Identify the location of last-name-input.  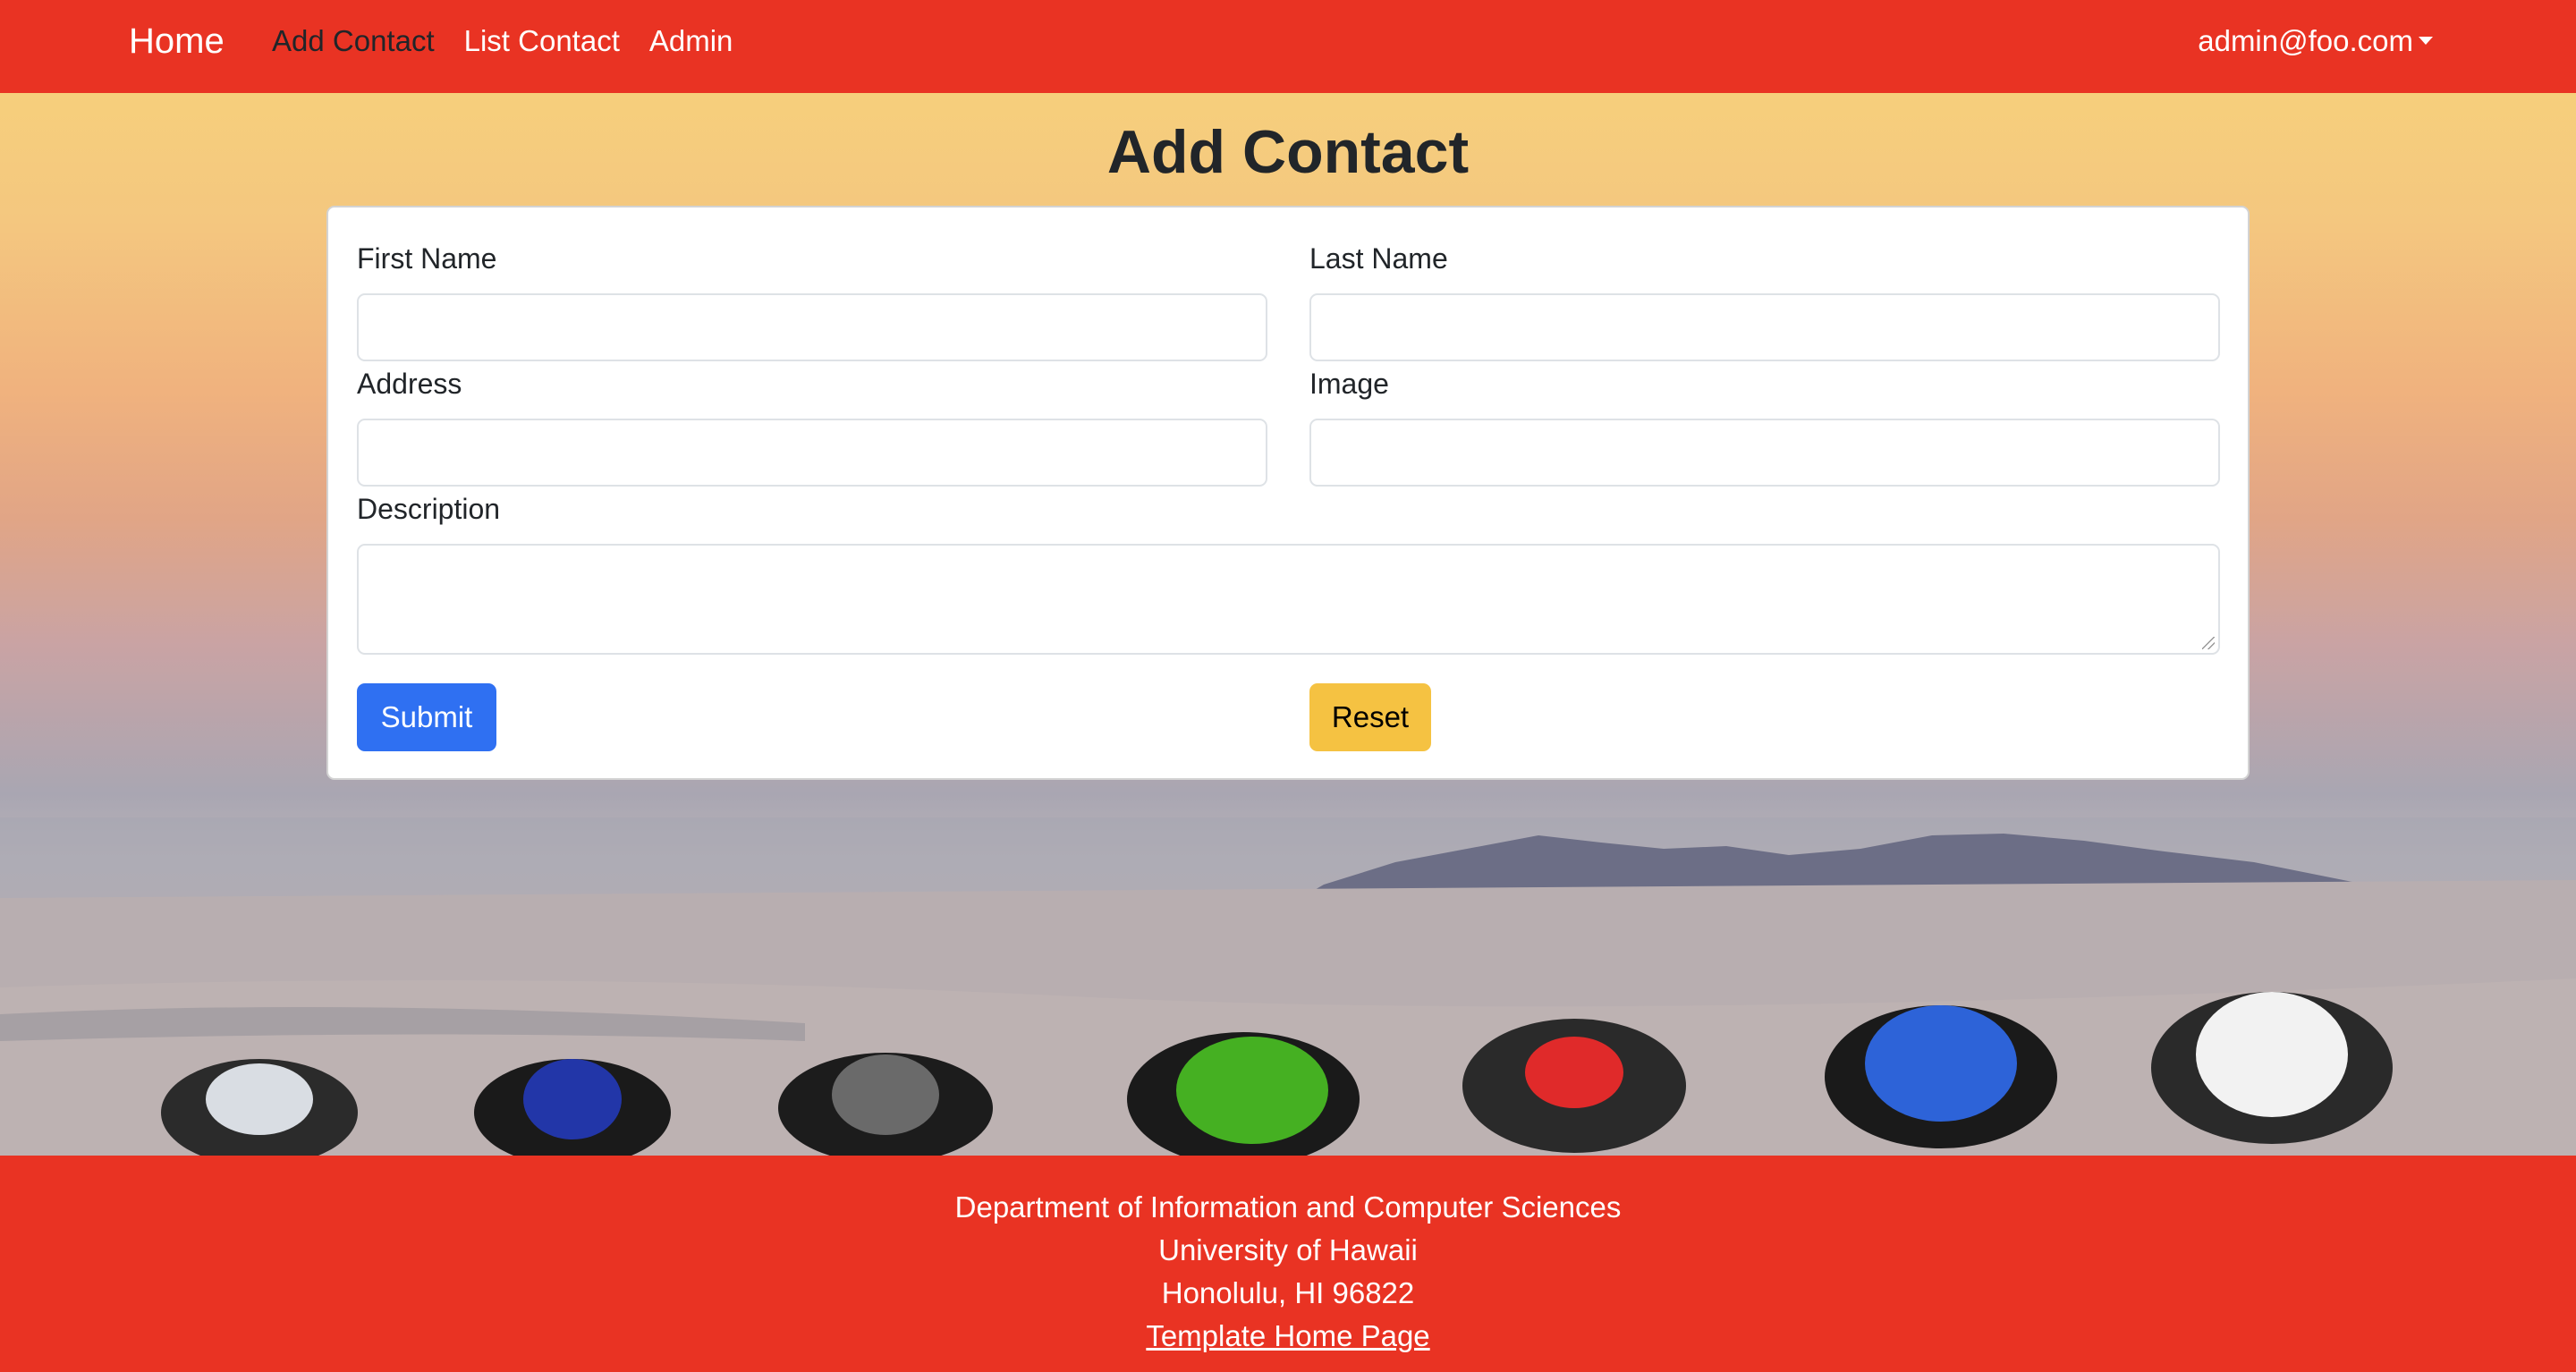
(1764, 327).